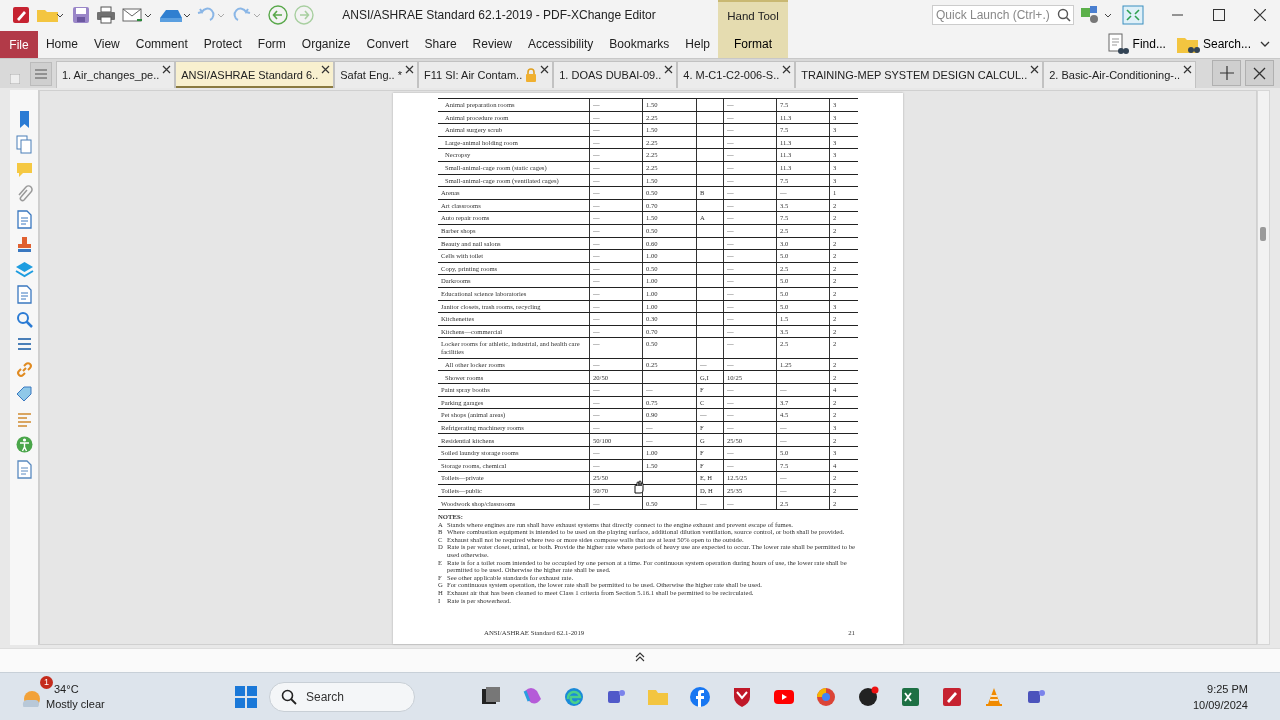  I want to click on accessibility-icon, so click(24, 444).